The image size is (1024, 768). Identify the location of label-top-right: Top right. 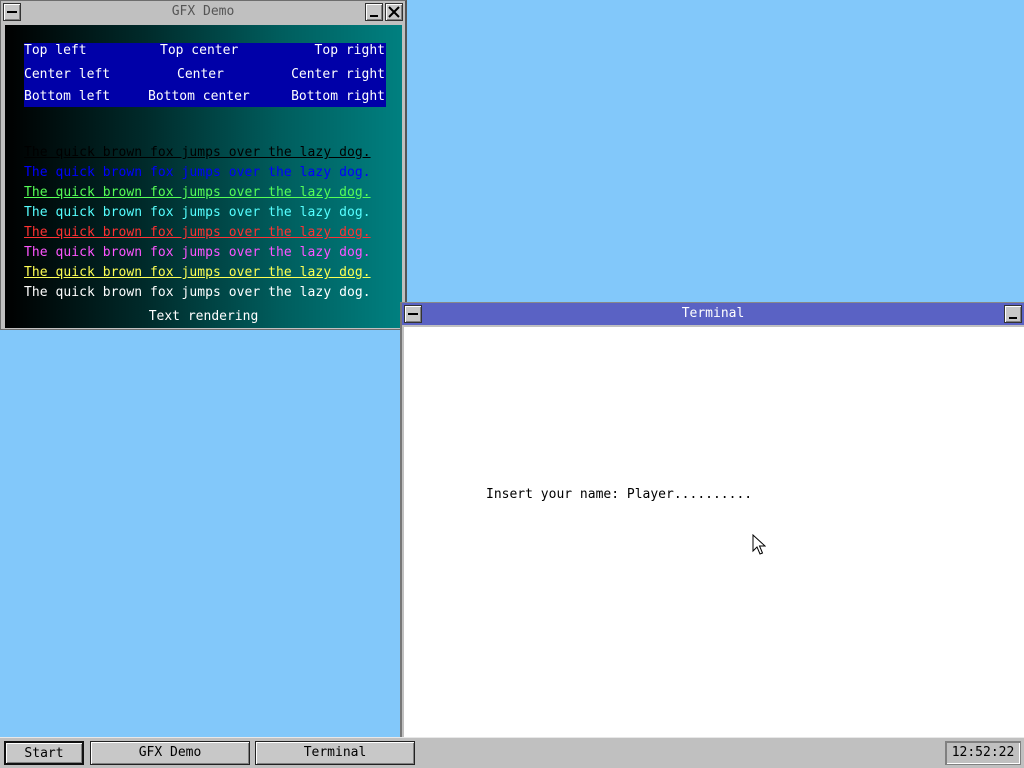
(349, 50).